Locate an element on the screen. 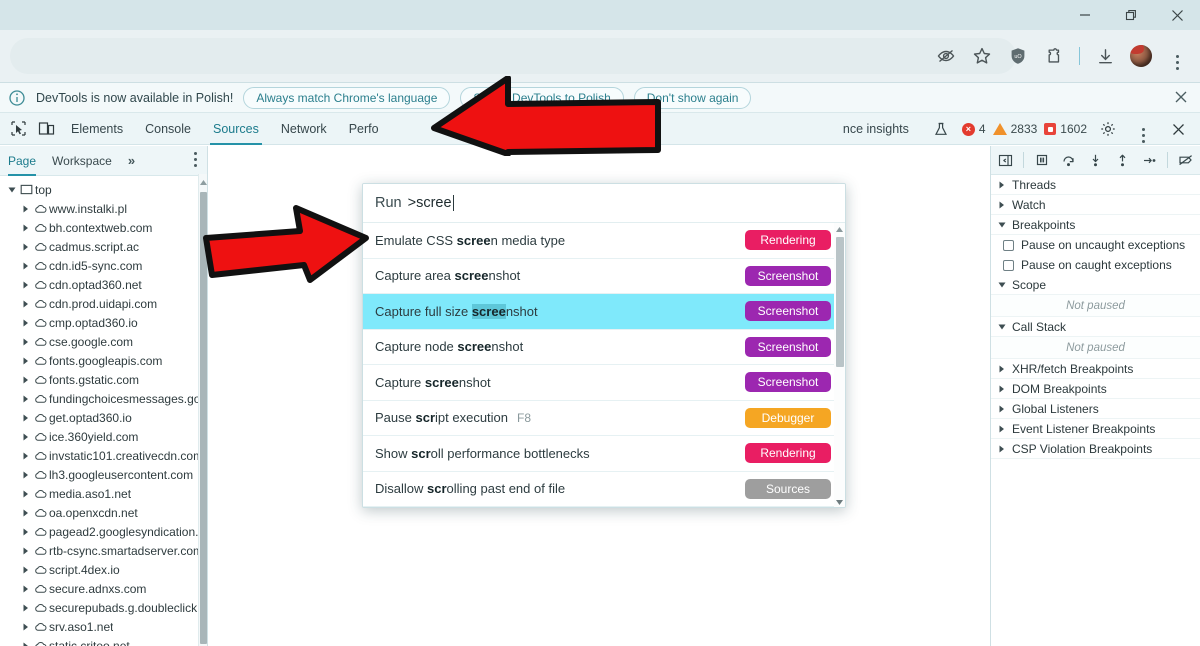 This screenshot has width=1200, height=646. command-palette-item: Capture screenshot Screenshot is located at coordinates (604, 383).